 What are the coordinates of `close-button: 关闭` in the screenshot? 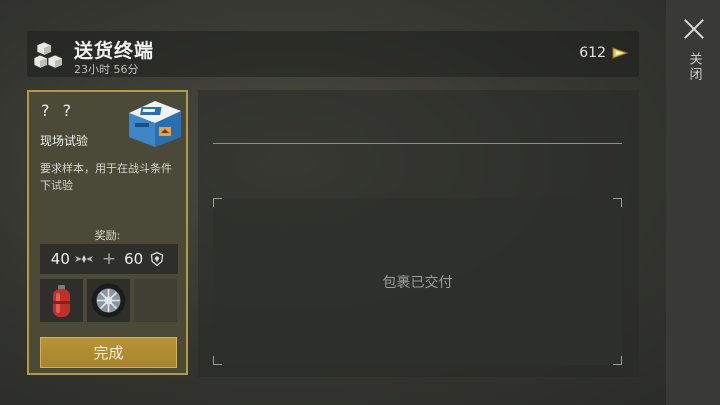 It's located at (694, 53).